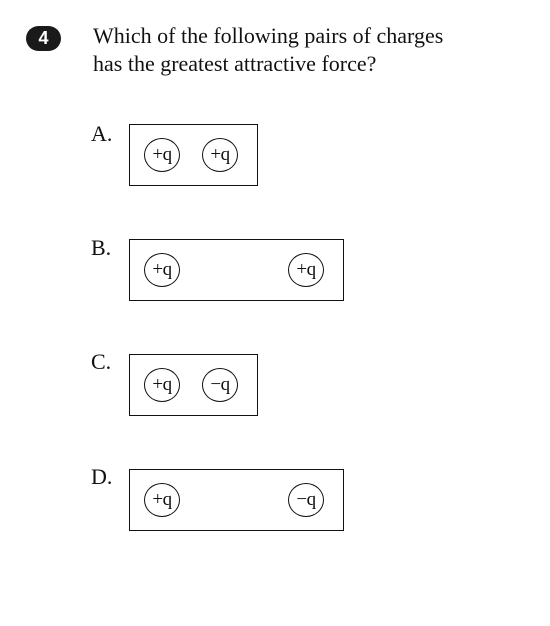 Image resolution: width=550 pixels, height=626 pixels. Describe the element at coordinates (220, 385) in the screenshot. I see `option-c-right-charge: −q` at that location.